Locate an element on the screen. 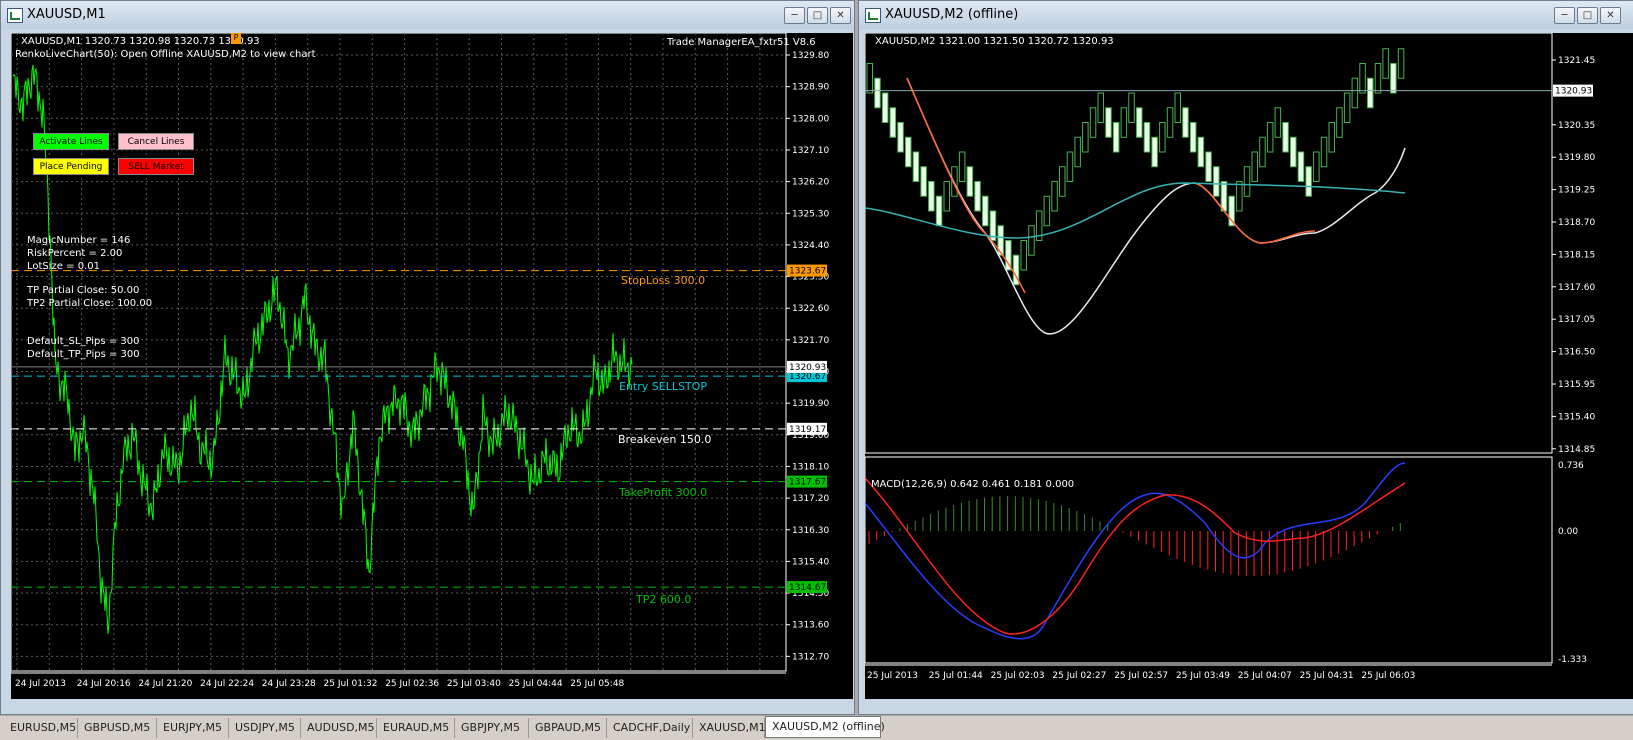  chart-tab: GBPJPY,M5 is located at coordinates (492, 728).